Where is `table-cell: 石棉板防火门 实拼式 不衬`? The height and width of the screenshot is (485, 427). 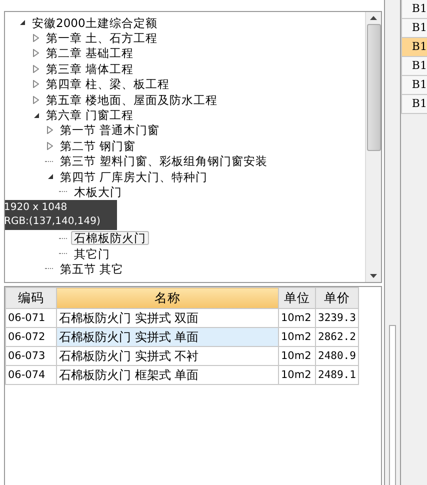
table-cell: 石棉板防火门 实拼式 不衬 is located at coordinates (167, 356).